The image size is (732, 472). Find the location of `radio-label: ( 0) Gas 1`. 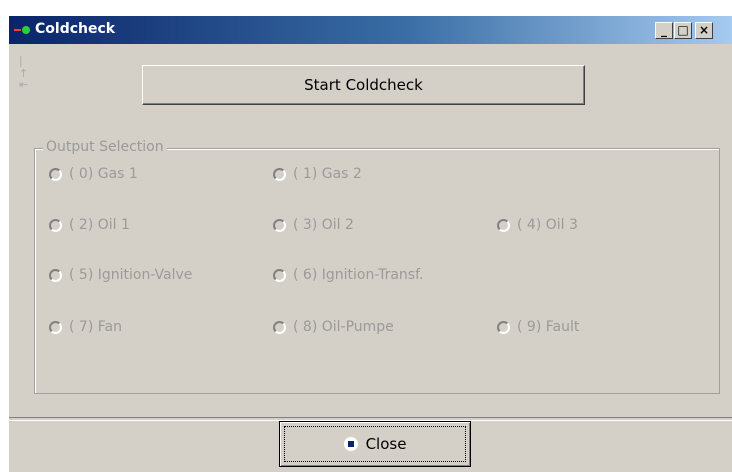

radio-label: ( 0) Gas 1 is located at coordinates (103, 174).